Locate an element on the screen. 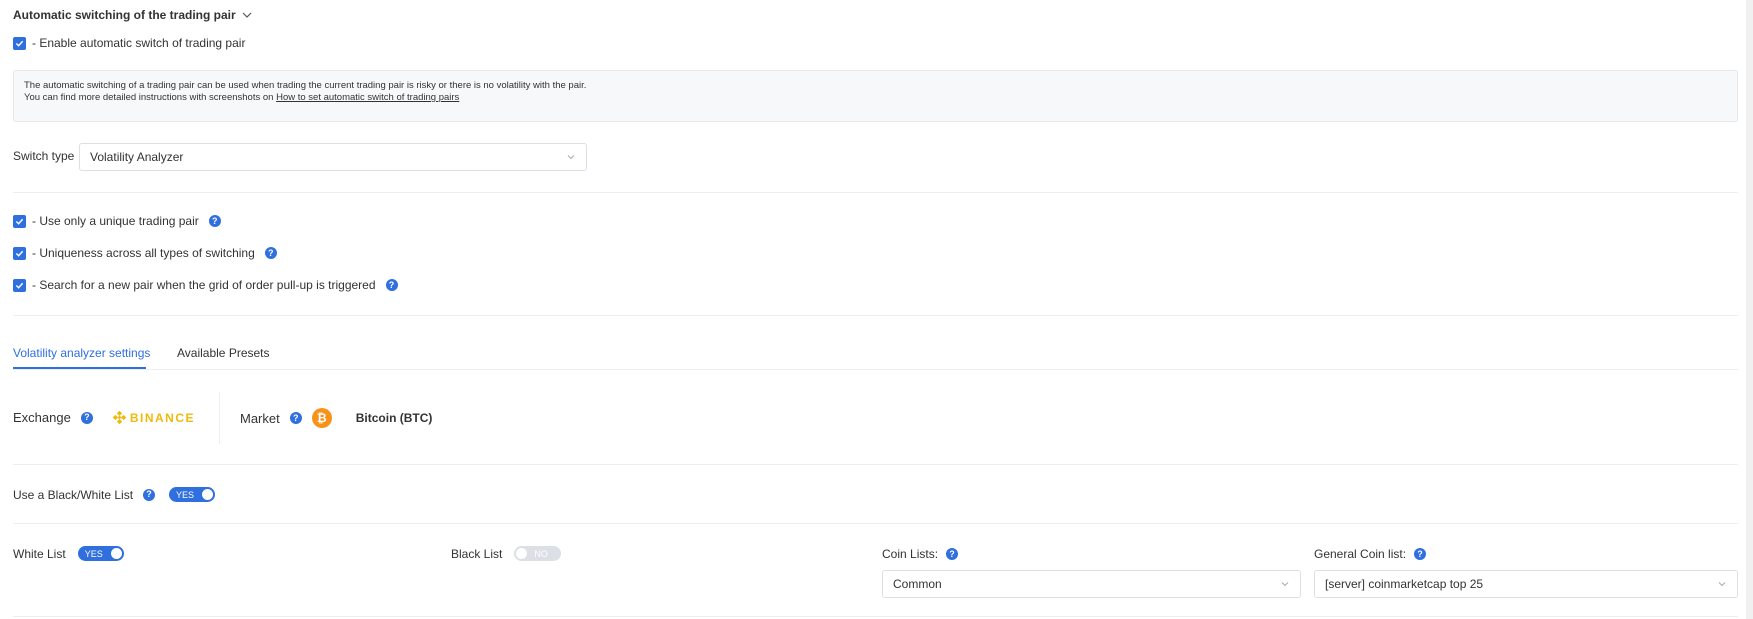 The height and width of the screenshot is (619, 1753). coin-lists-value: Common is located at coordinates (917, 584).